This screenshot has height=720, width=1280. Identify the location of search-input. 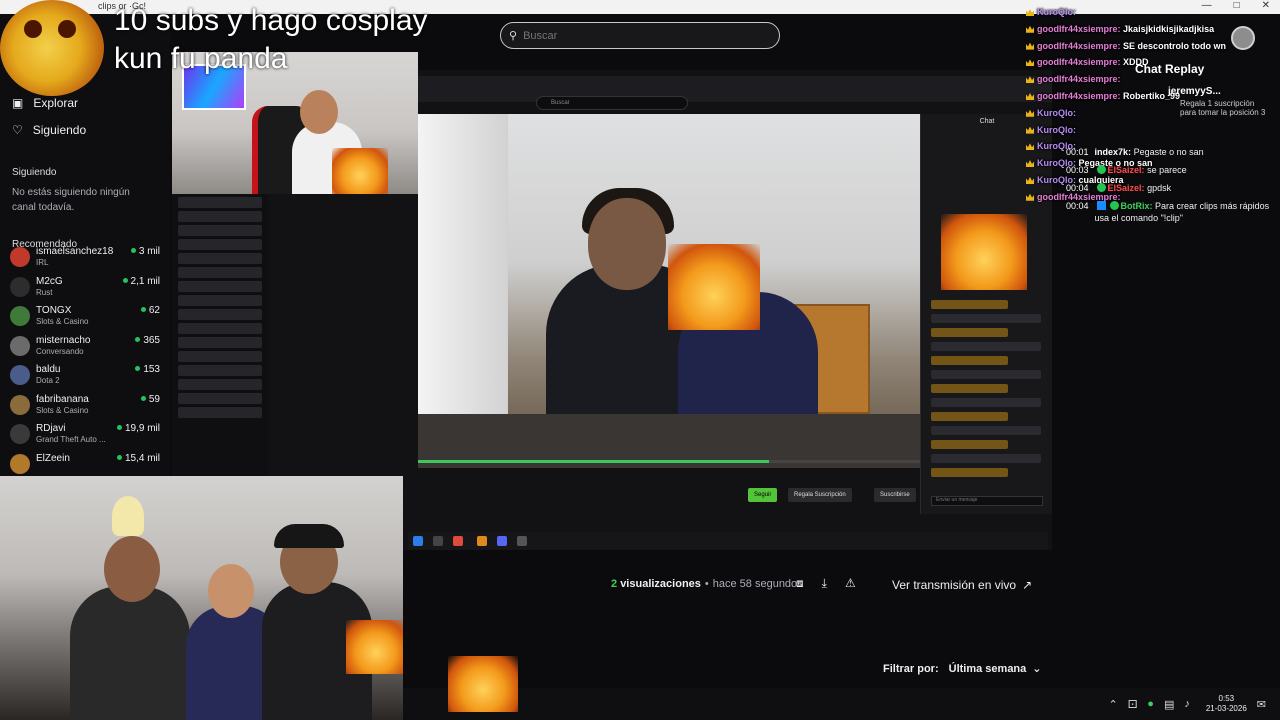
(638, 35).